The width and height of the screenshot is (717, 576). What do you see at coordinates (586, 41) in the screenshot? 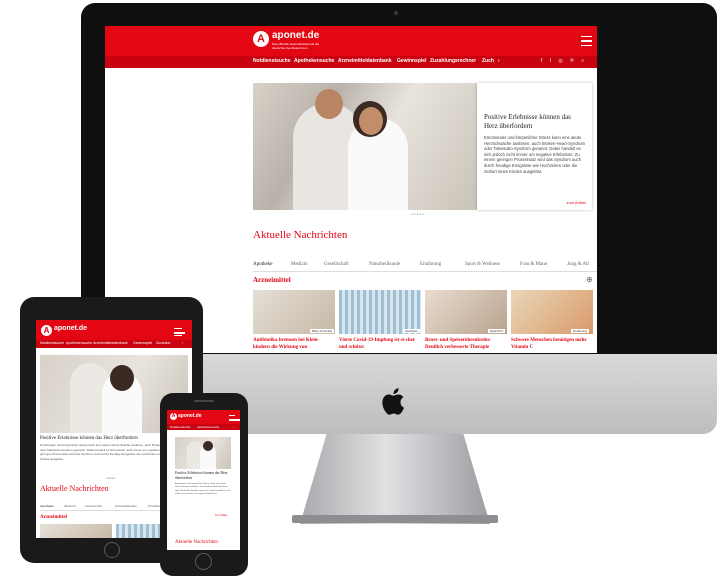
I see `menu-icon` at bounding box center [586, 41].